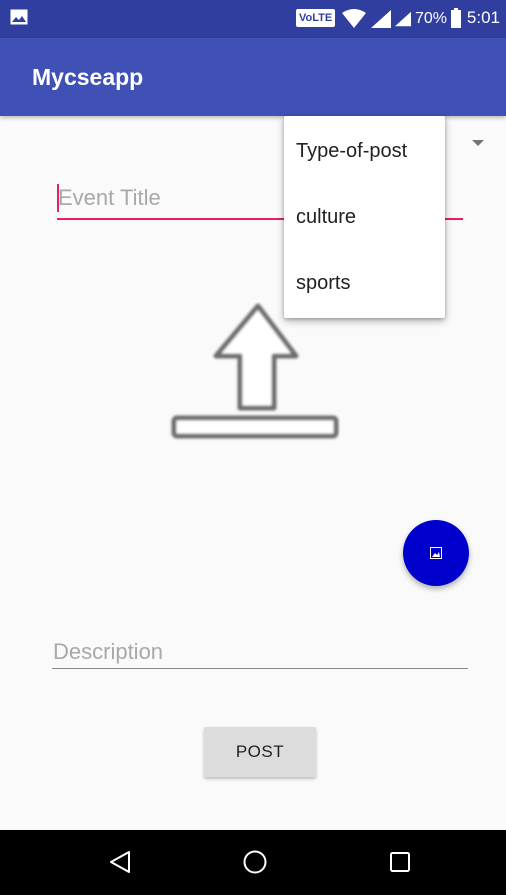 This screenshot has width=506, height=895. What do you see at coordinates (400, 862) in the screenshot?
I see `recents-icon` at bounding box center [400, 862].